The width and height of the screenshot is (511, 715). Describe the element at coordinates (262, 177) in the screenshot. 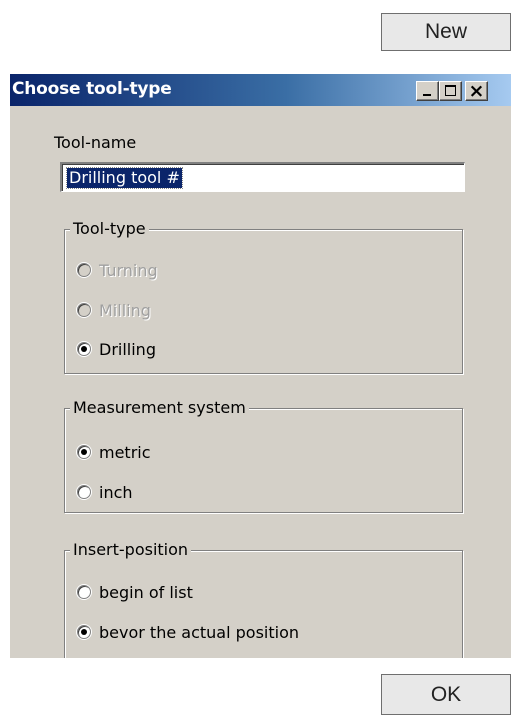

I see `tool-name-input: Drilling tool #` at that location.